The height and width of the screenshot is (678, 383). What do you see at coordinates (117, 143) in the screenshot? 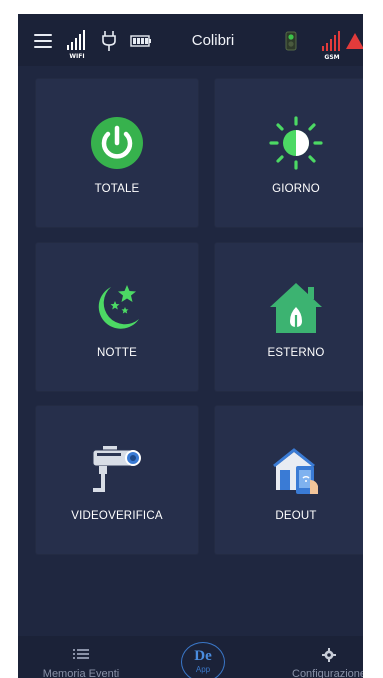
I see `power-button-icon` at bounding box center [117, 143].